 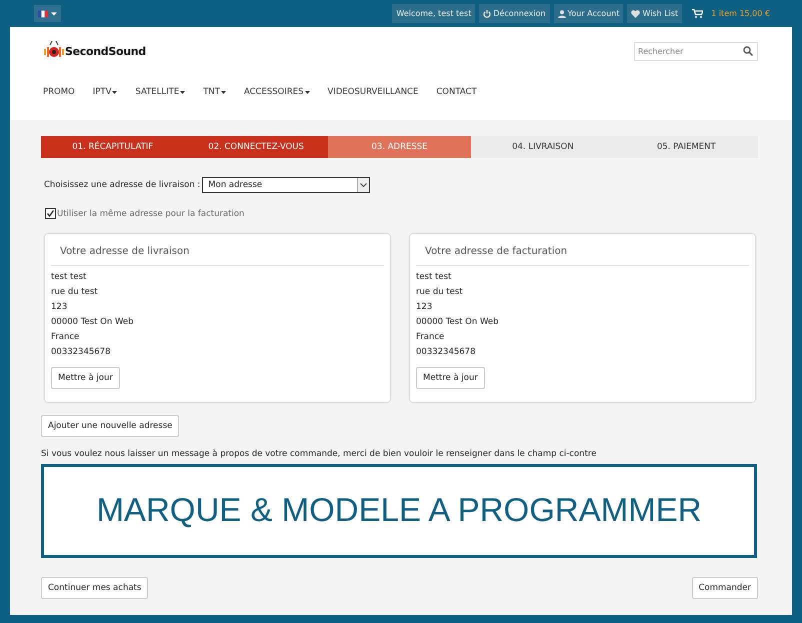 What do you see at coordinates (50, 213) in the screenshot?
I see `checkbox` at bounding box center [50, 213].